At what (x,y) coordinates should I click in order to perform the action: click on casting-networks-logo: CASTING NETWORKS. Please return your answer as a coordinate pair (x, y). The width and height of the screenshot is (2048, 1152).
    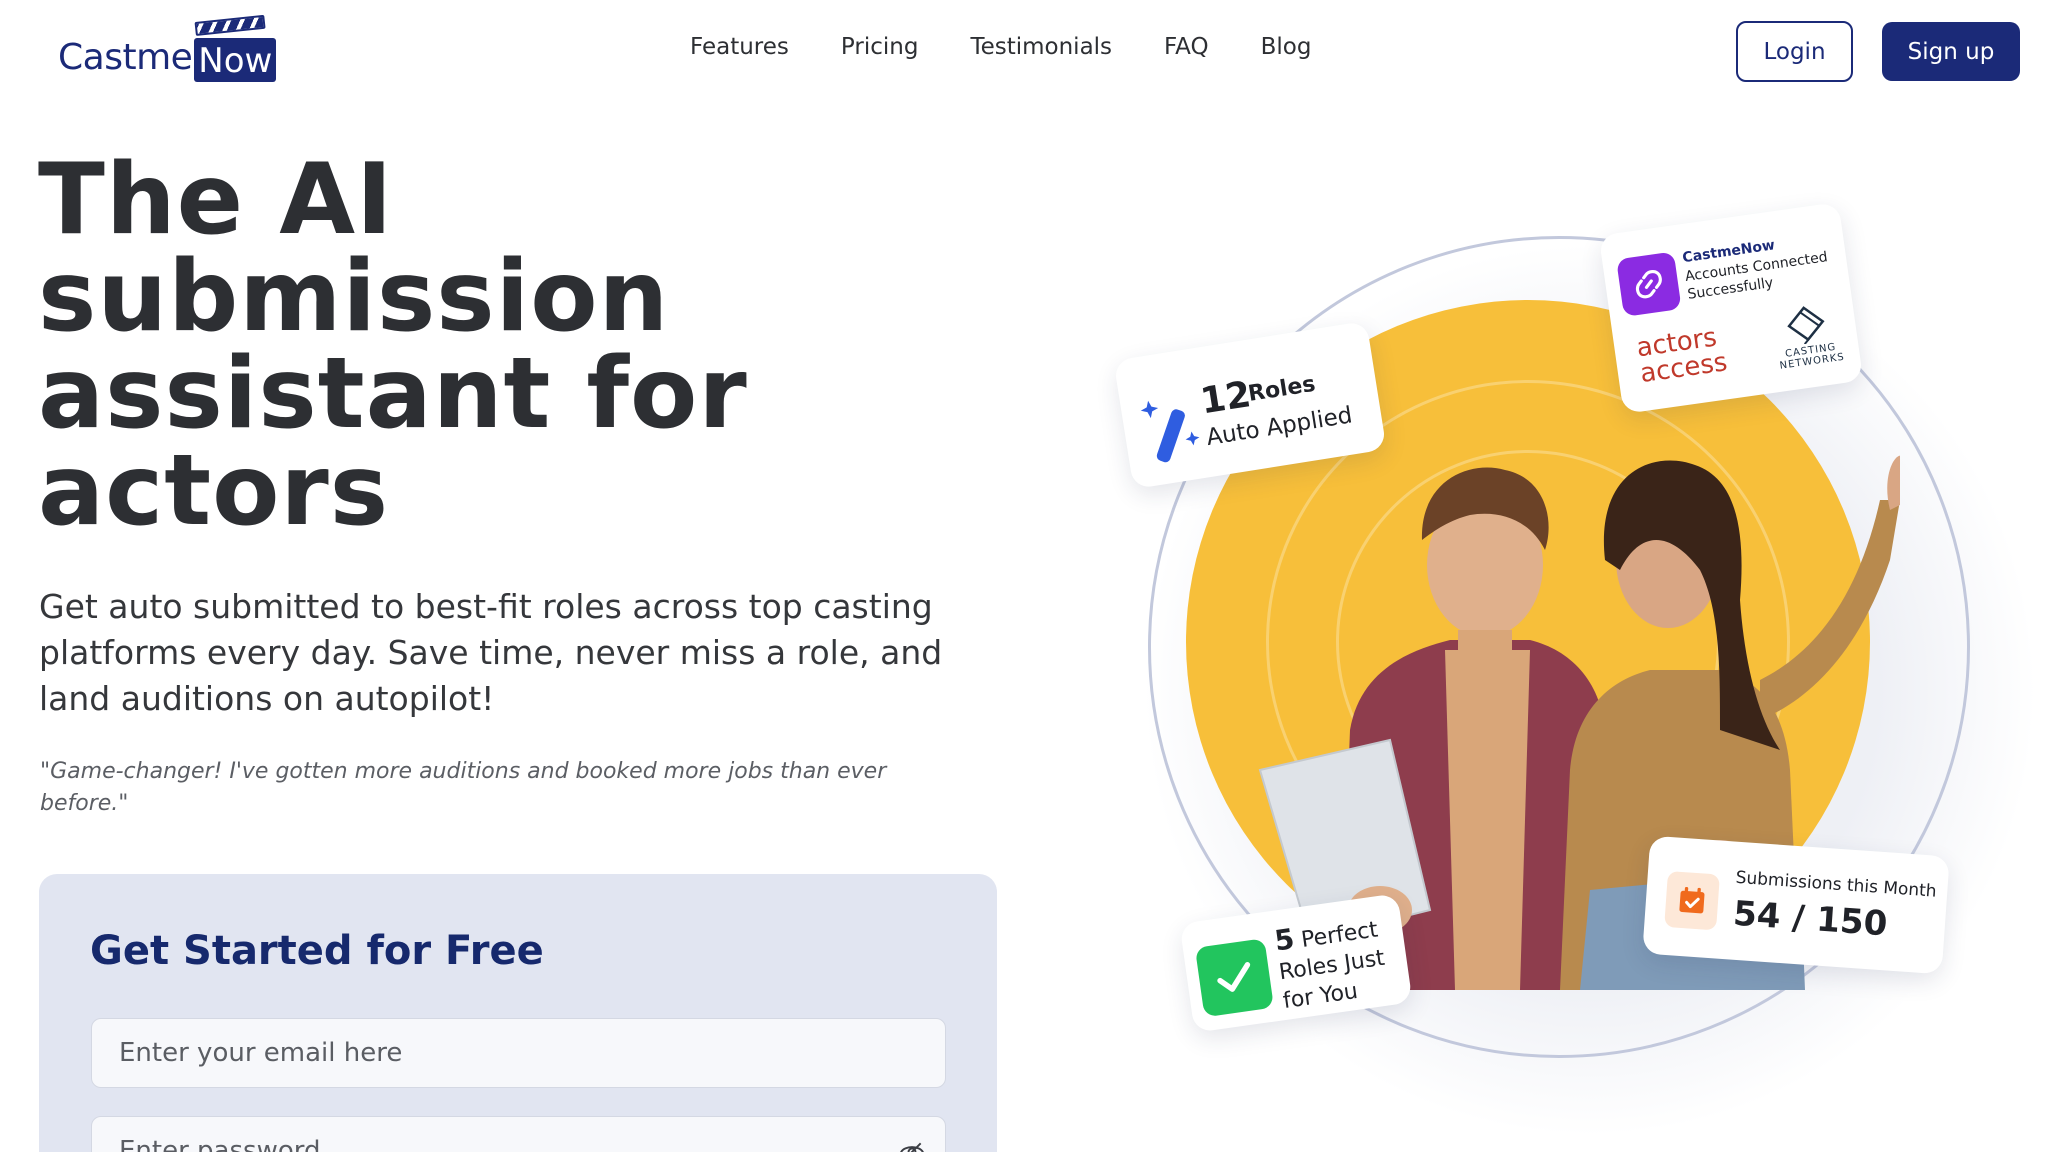
    Looking at the image, I should click on (1812, 356).